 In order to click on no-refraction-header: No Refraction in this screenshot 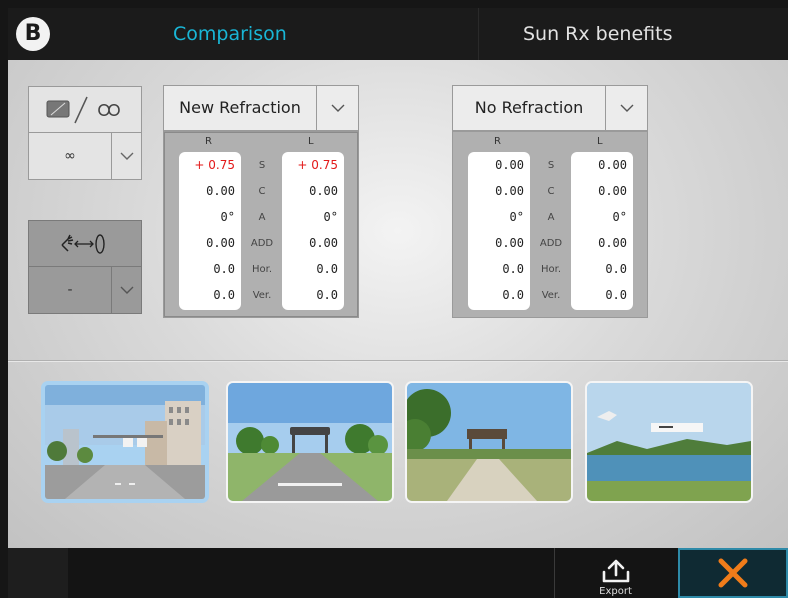, I will do `click(550, 108)`.